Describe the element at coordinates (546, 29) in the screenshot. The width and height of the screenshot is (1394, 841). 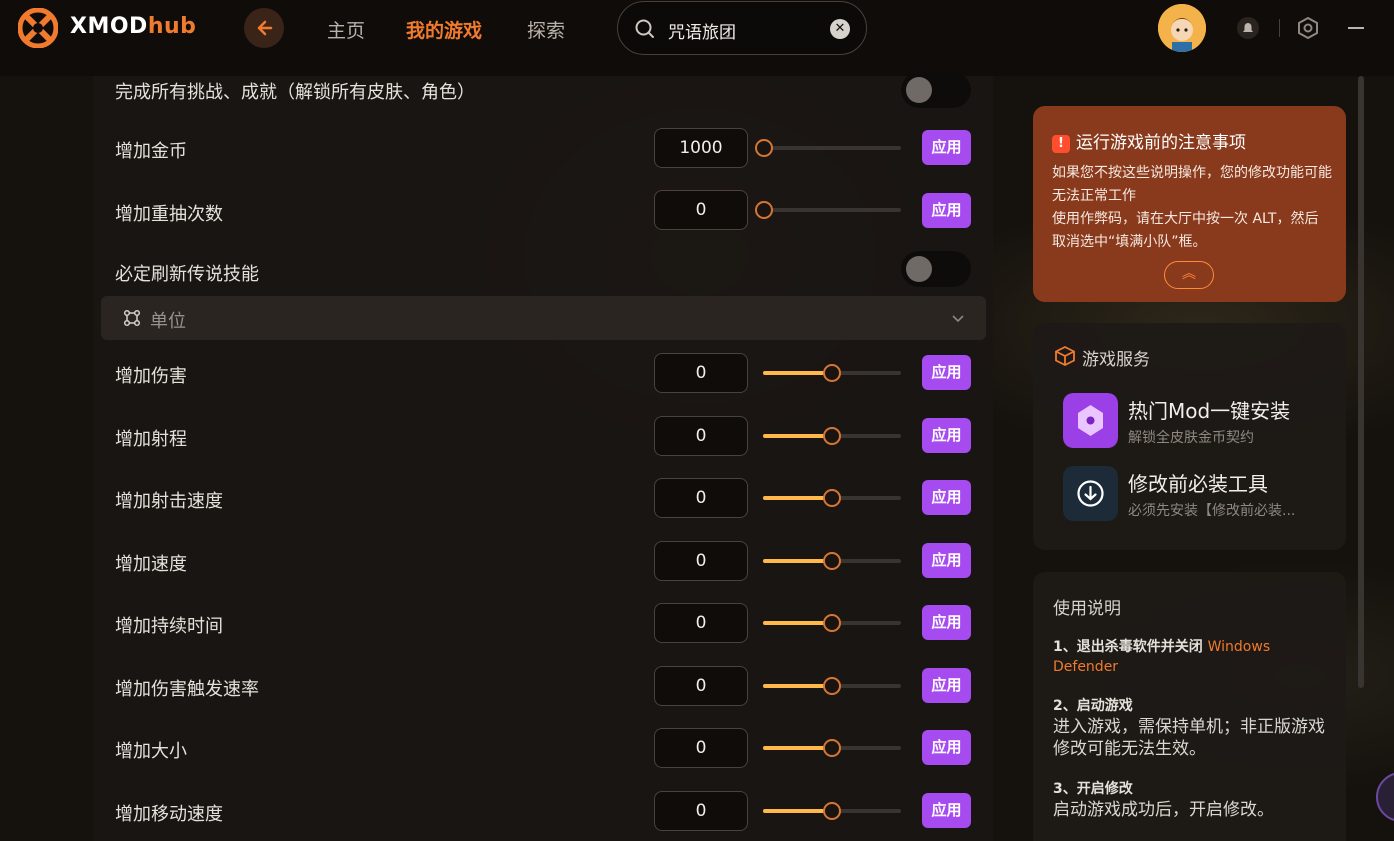
I see `nav-explore: 探索` at that location.